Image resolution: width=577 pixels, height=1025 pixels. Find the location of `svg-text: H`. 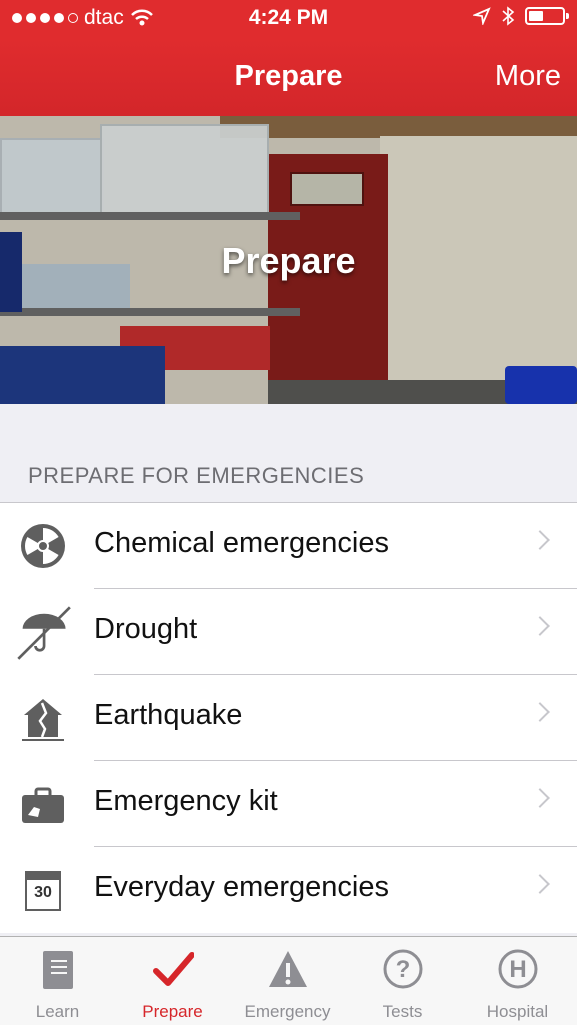

svg-text: H is located at coordinates (517, 969).